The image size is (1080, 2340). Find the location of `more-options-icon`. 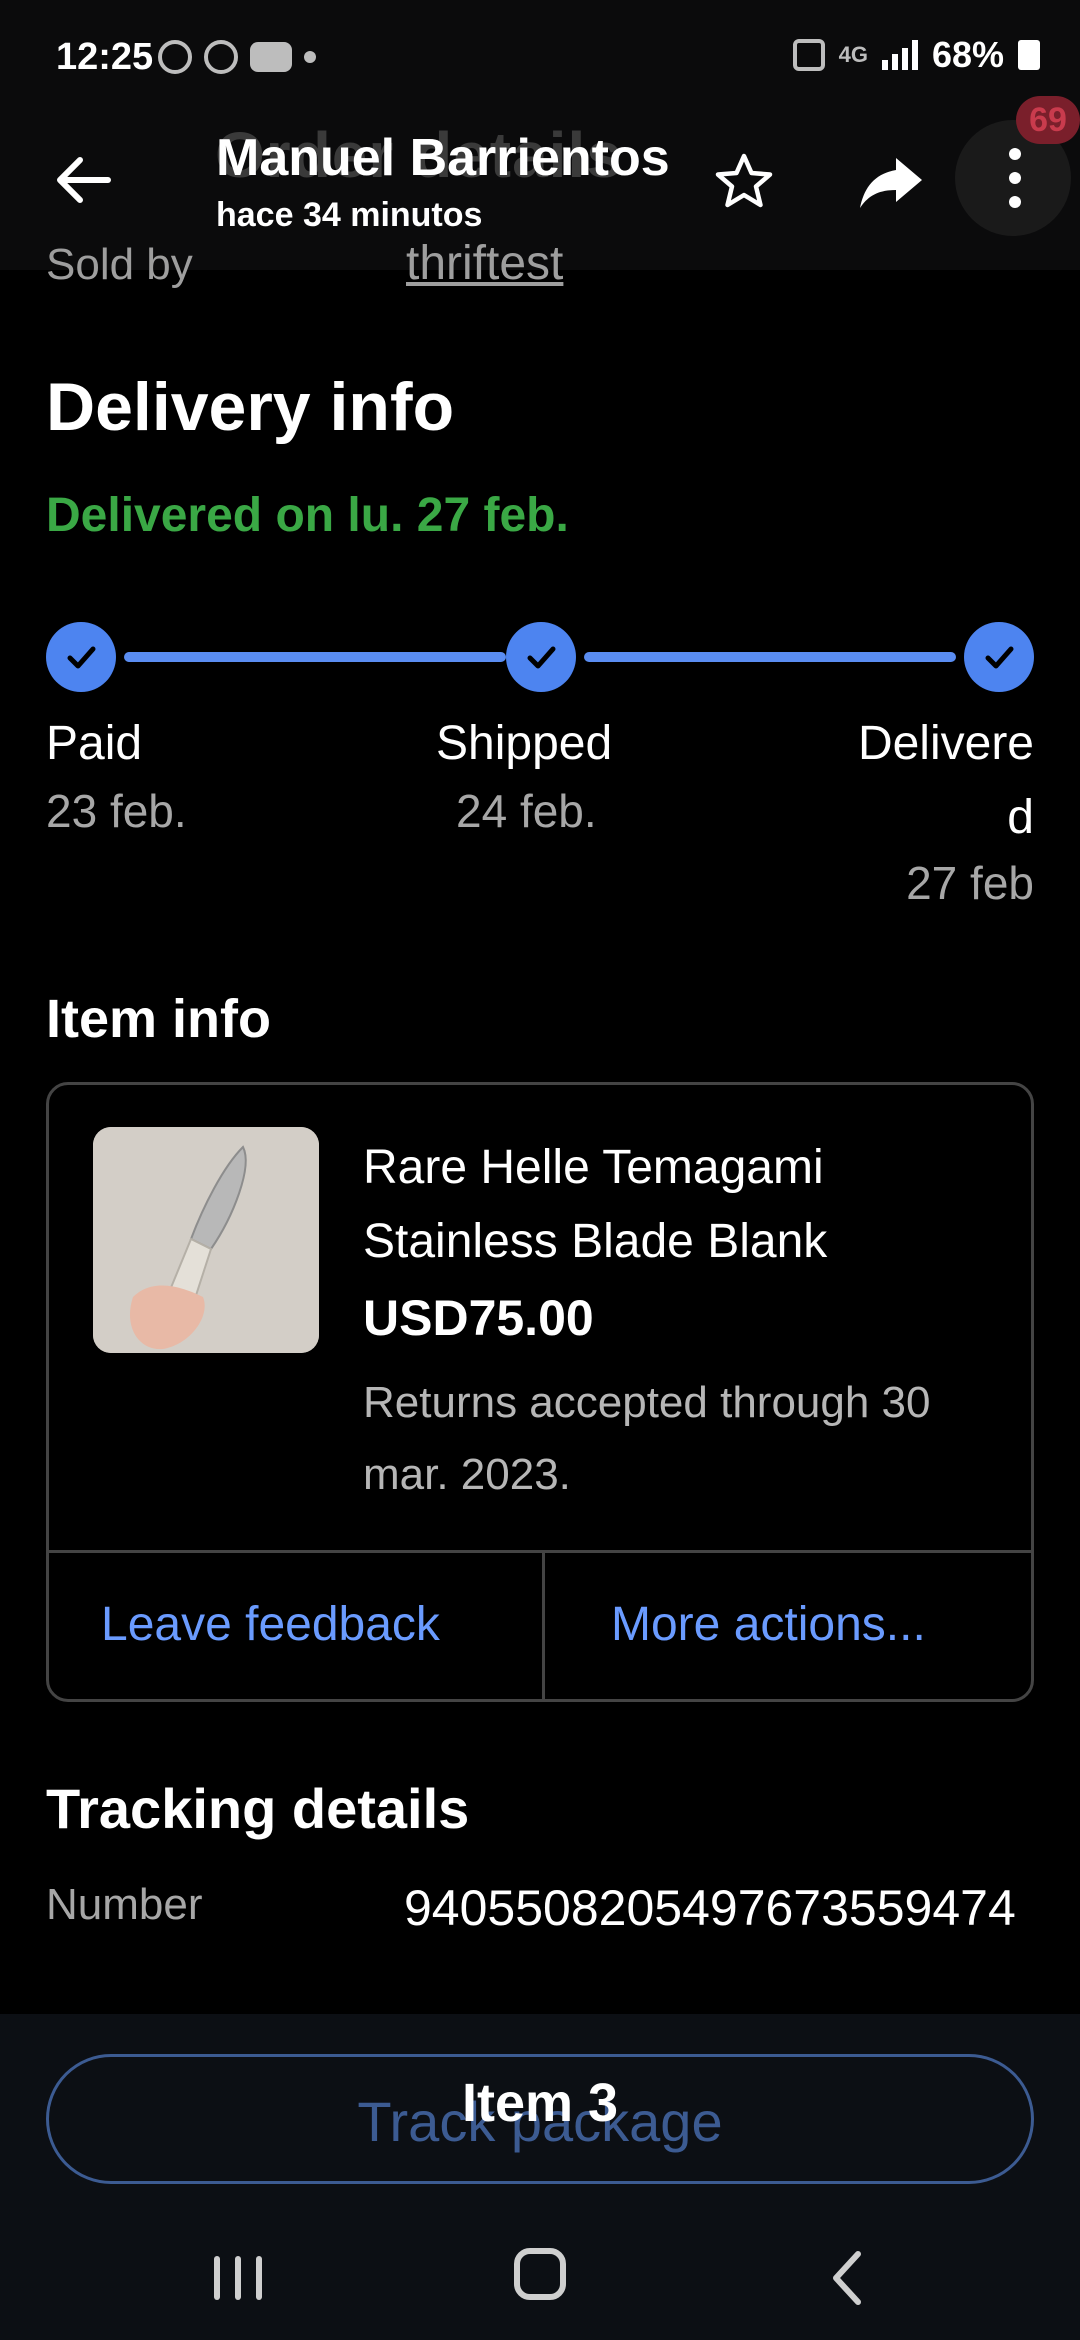

more-options-icon is located at coordinates (1015, 178).